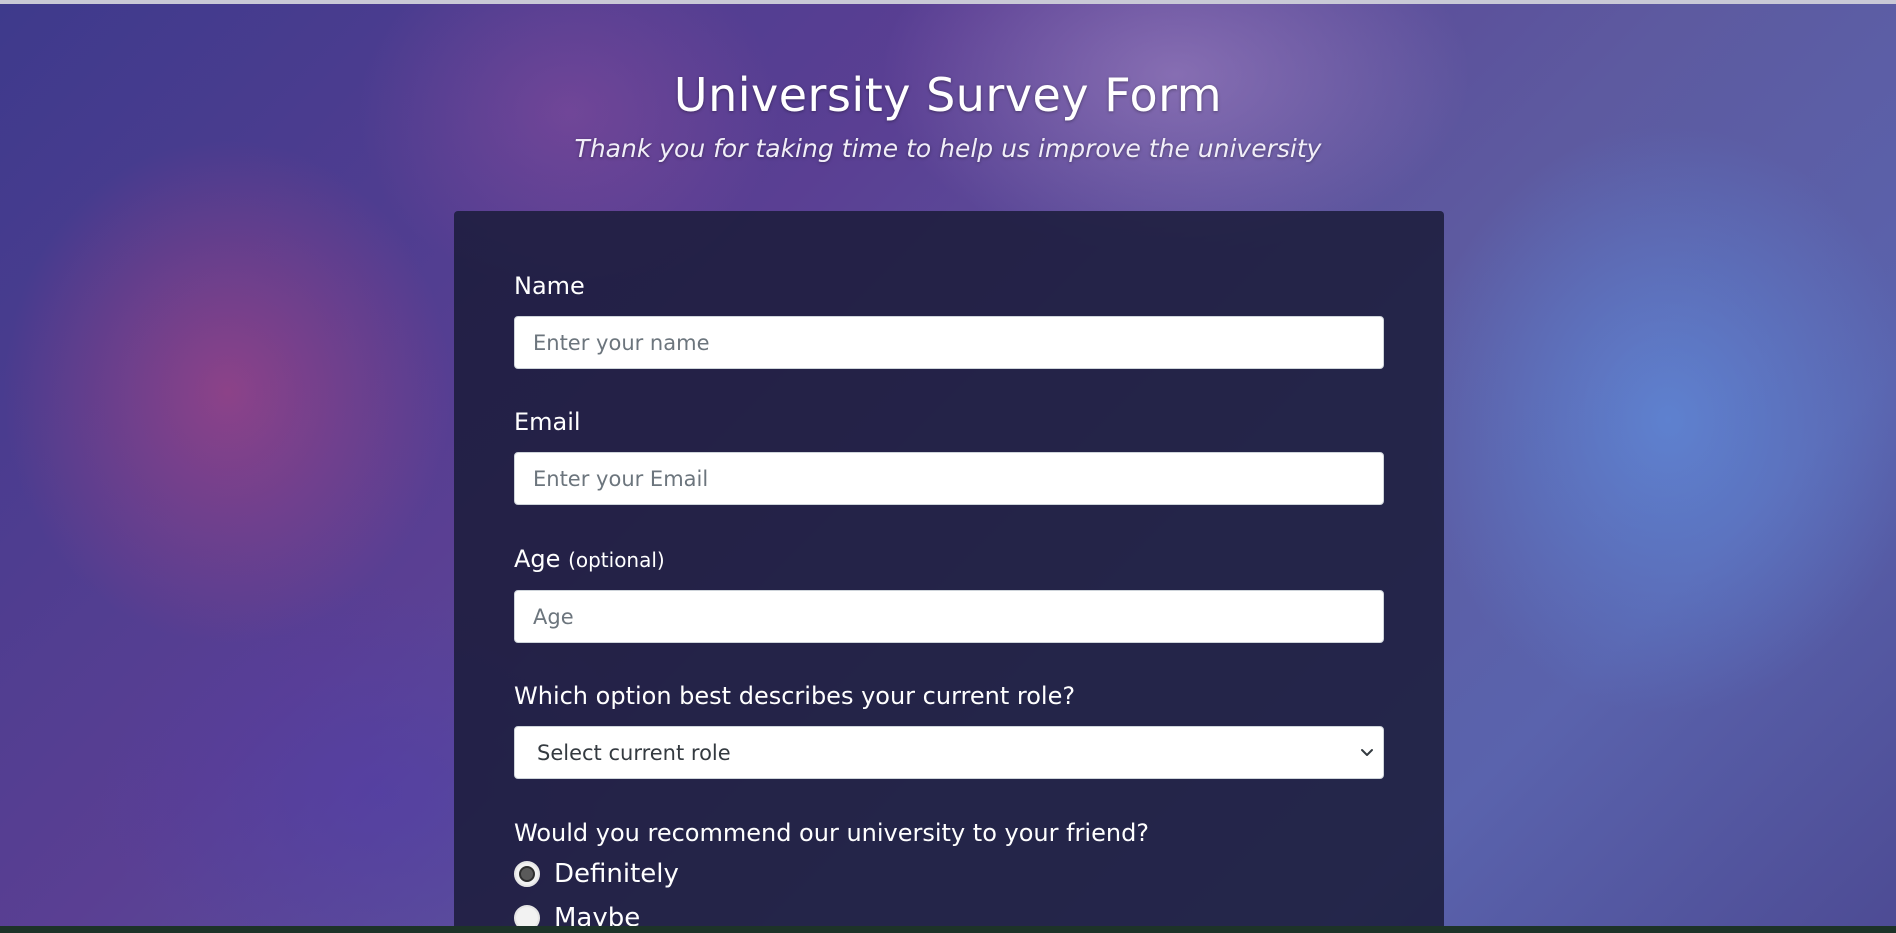 Image resolution: width=1896 pixels, height=933 pixels. Describe the element at coordinates (949, 752) in the screenshot. I see `role-select: Select current role` at that location.